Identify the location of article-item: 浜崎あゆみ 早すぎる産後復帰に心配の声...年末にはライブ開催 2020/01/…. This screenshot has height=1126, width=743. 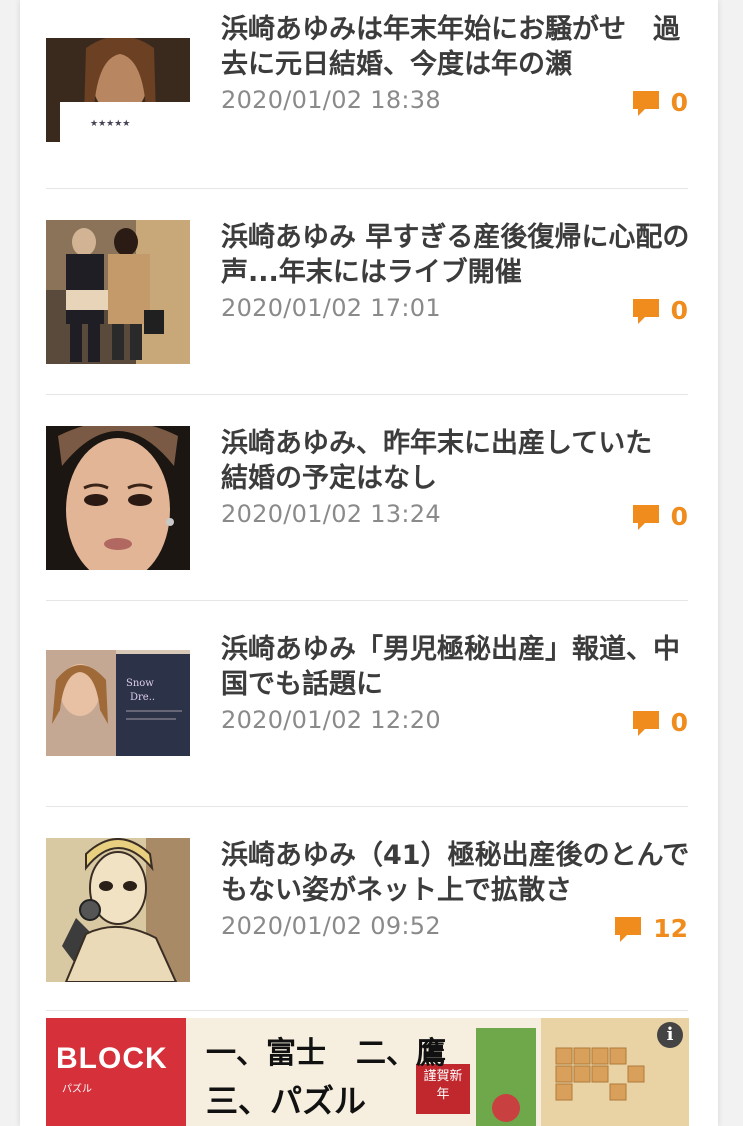
(368, 295).